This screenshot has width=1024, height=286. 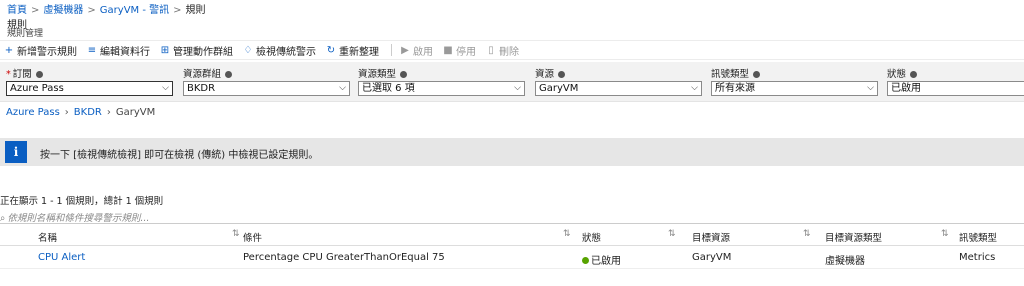 I want to click on resource-filter-label: 資源, so click(x=550, y=73).